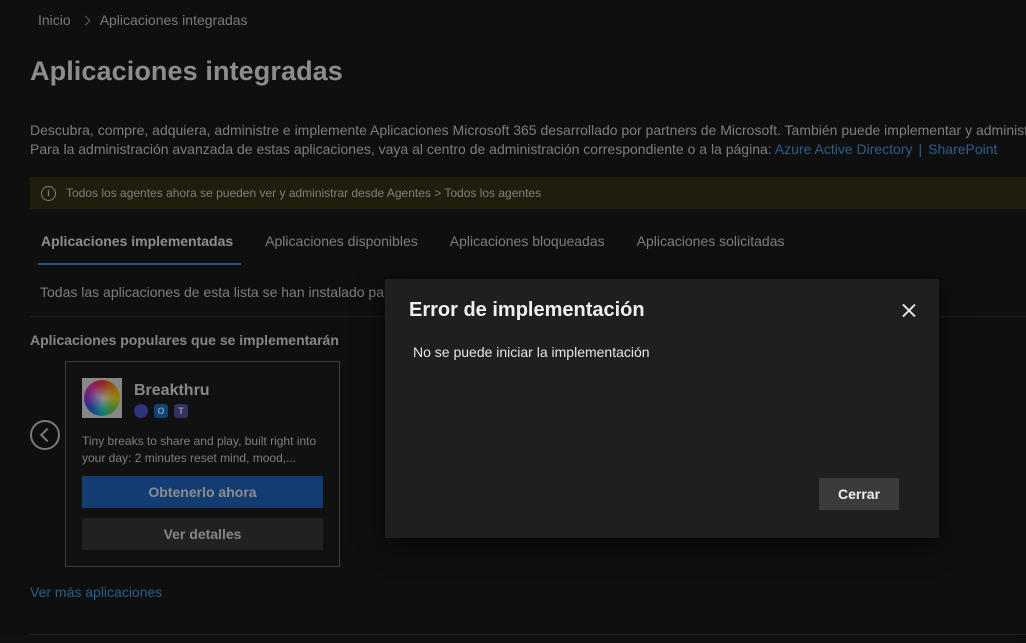  Describe the element at coordinates (909, 310) in the screenshot. I see `close-icon` at that location.